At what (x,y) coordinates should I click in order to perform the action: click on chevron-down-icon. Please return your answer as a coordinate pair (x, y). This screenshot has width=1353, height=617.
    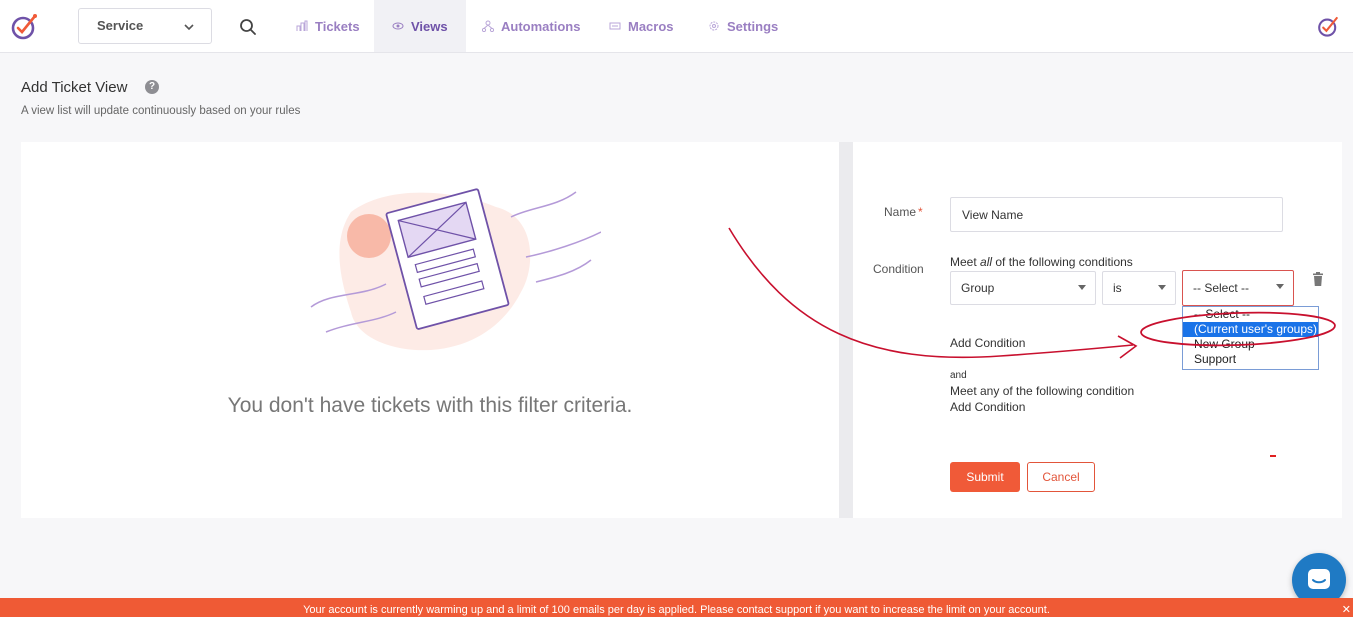
    Looking at the image, I should click on (189, 27).